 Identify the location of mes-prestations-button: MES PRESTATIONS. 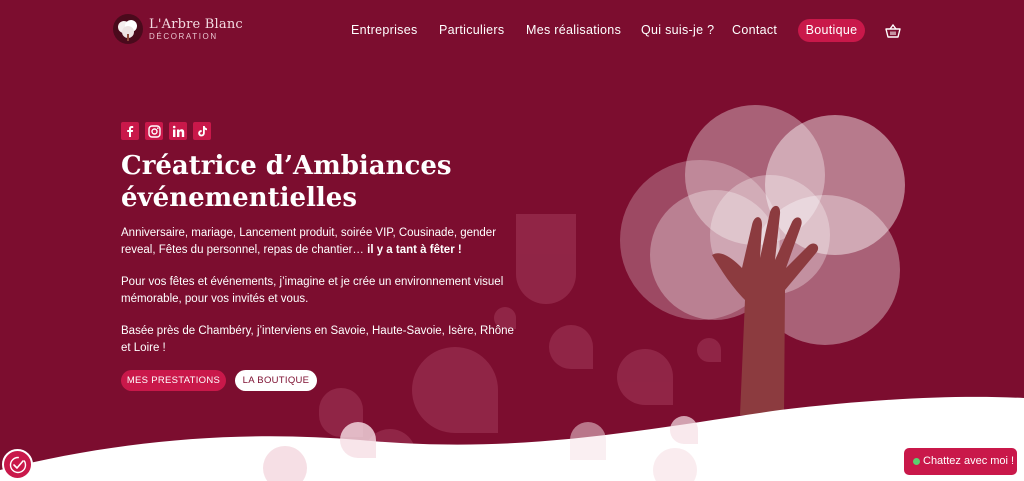
(173, 380).